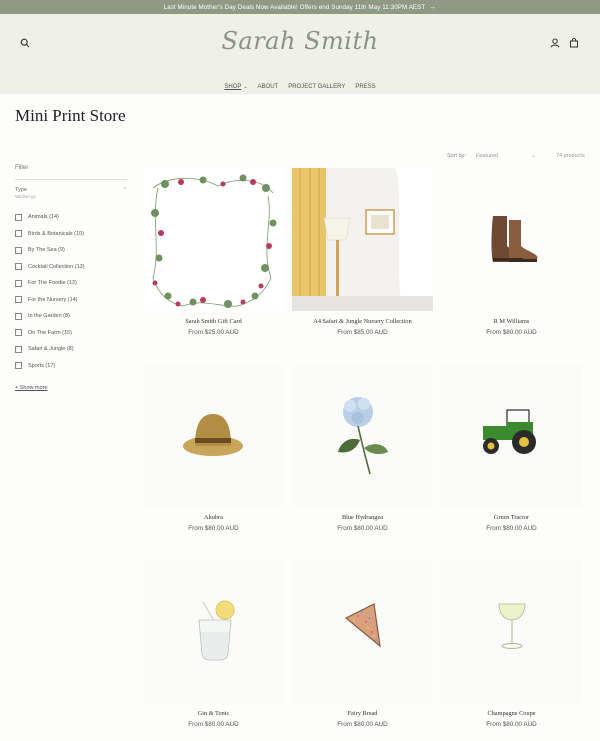  I want to click on fairy-bread-image, so click(362, 631).